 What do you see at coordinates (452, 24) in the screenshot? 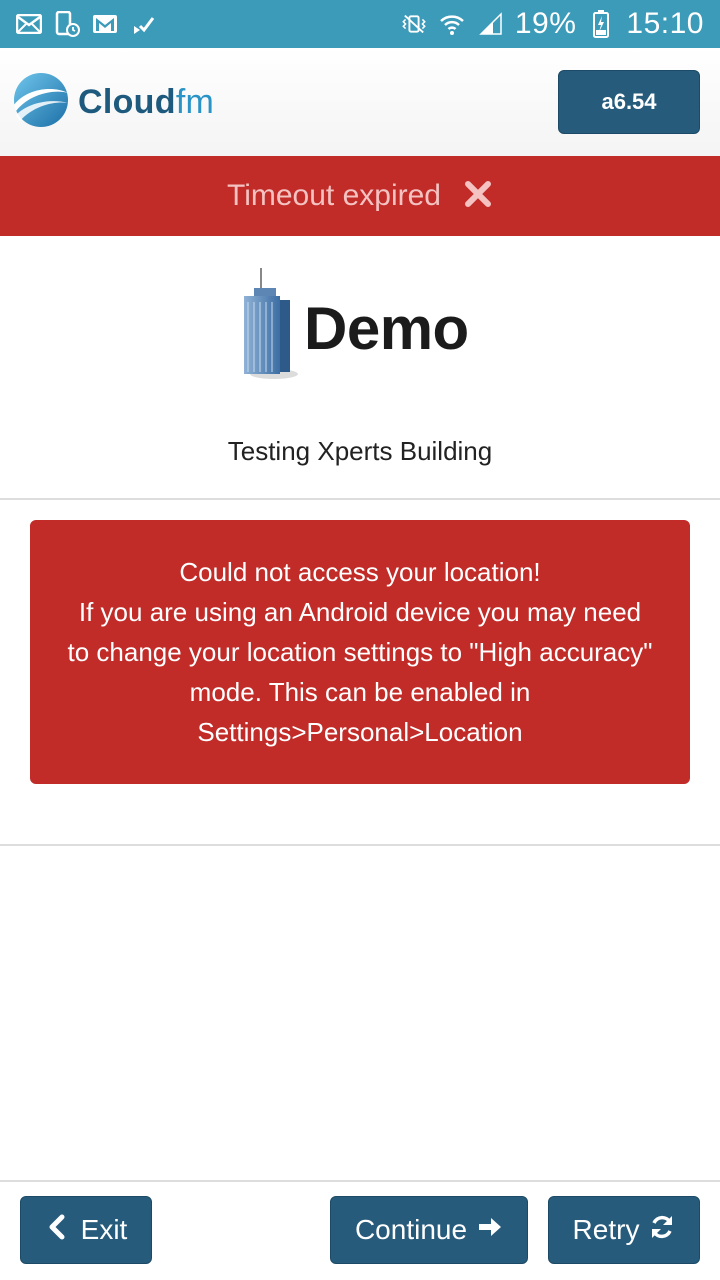
I see `wifi-icon` at bounding box center [452, 24].